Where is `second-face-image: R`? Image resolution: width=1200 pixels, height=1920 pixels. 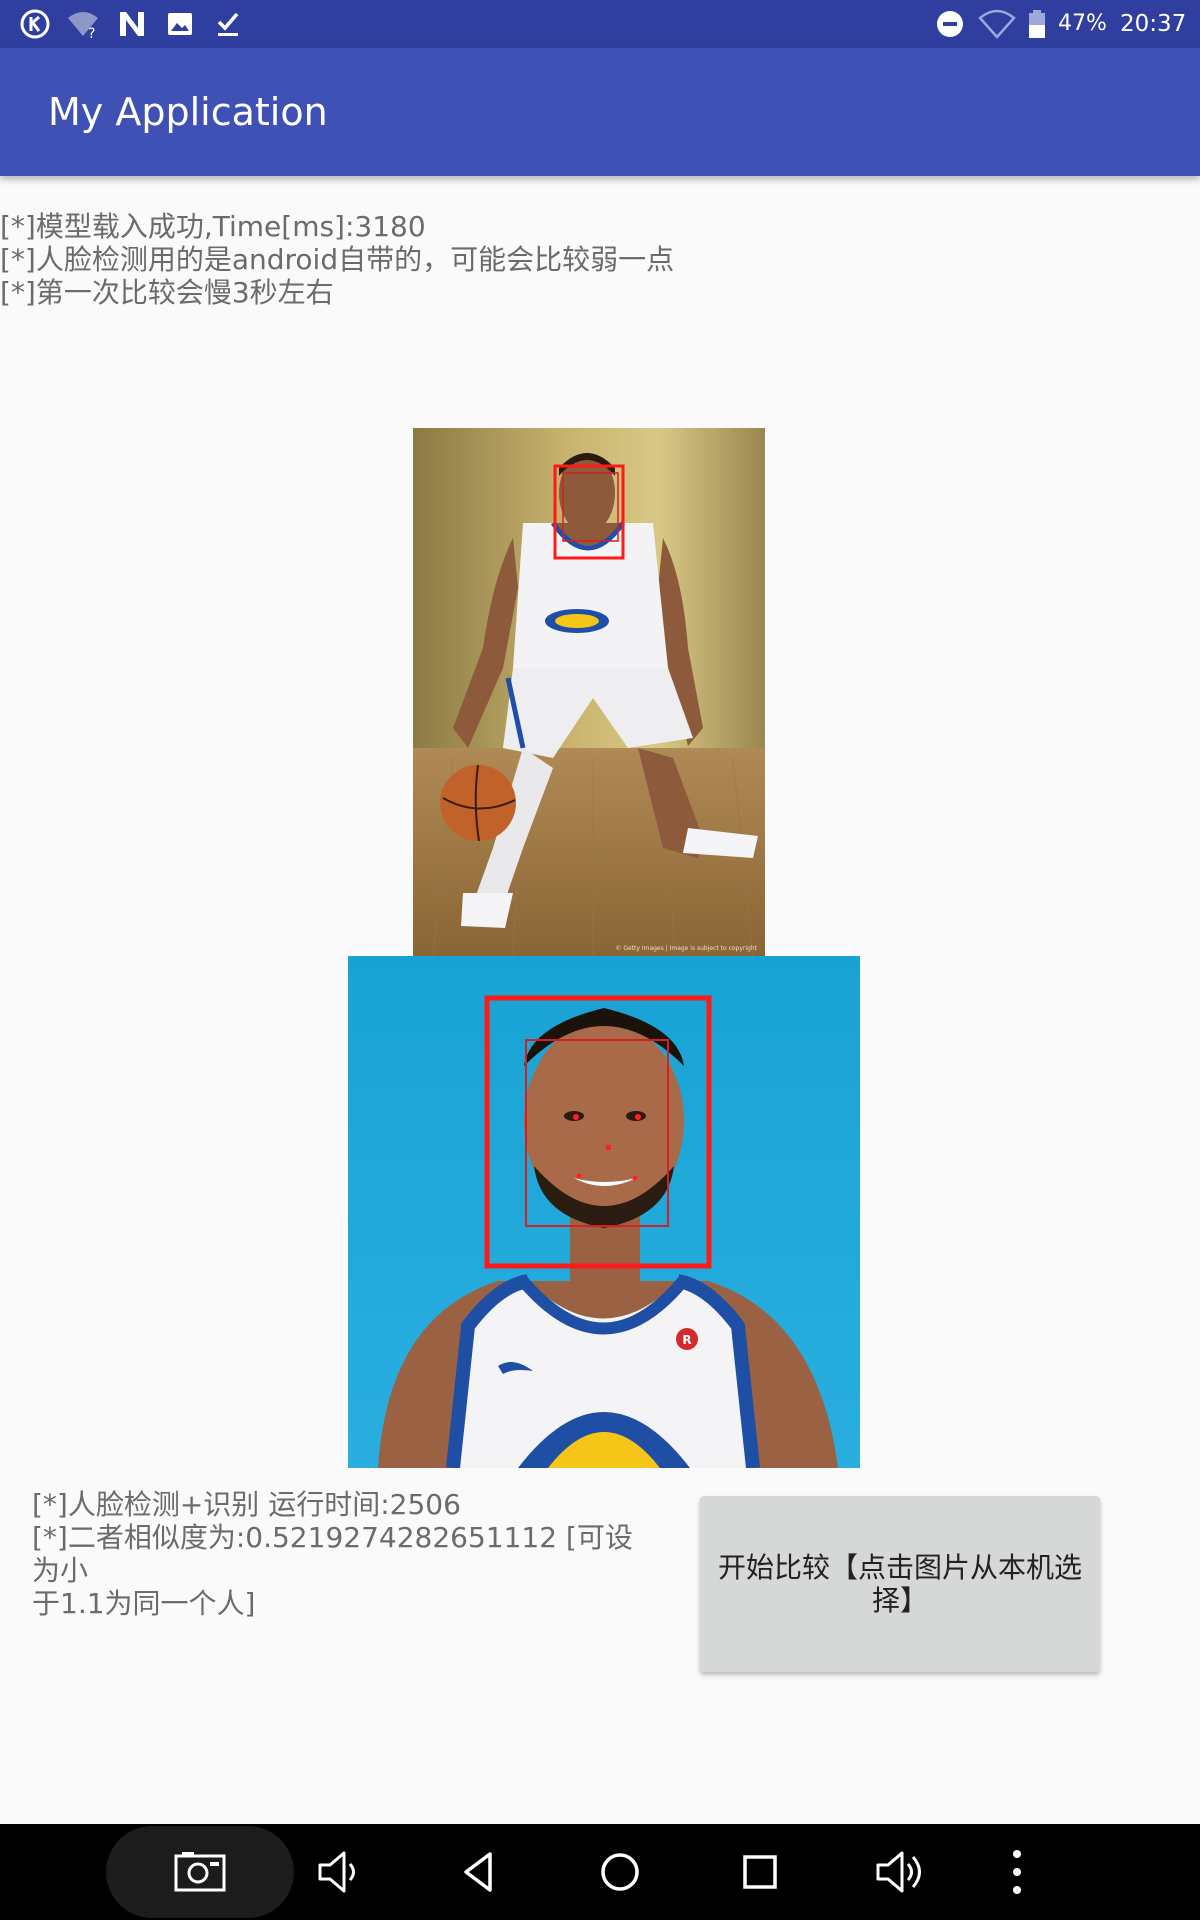 second-face-image: R is located at coordinates (604, 1212).